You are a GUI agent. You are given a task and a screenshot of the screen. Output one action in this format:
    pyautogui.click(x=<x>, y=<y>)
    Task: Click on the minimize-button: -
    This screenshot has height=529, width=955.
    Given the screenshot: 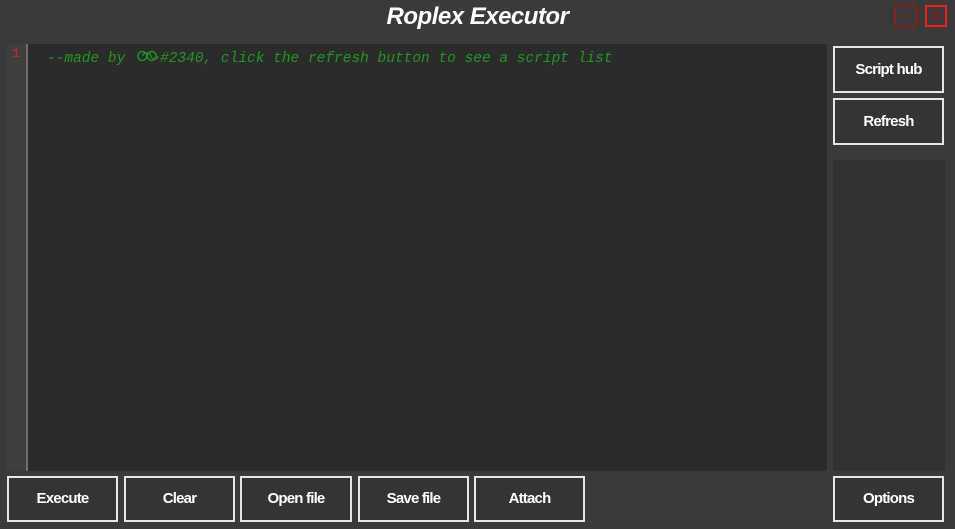 What is the action you would take?
    pyautogui.click(x=906, y=16)
    